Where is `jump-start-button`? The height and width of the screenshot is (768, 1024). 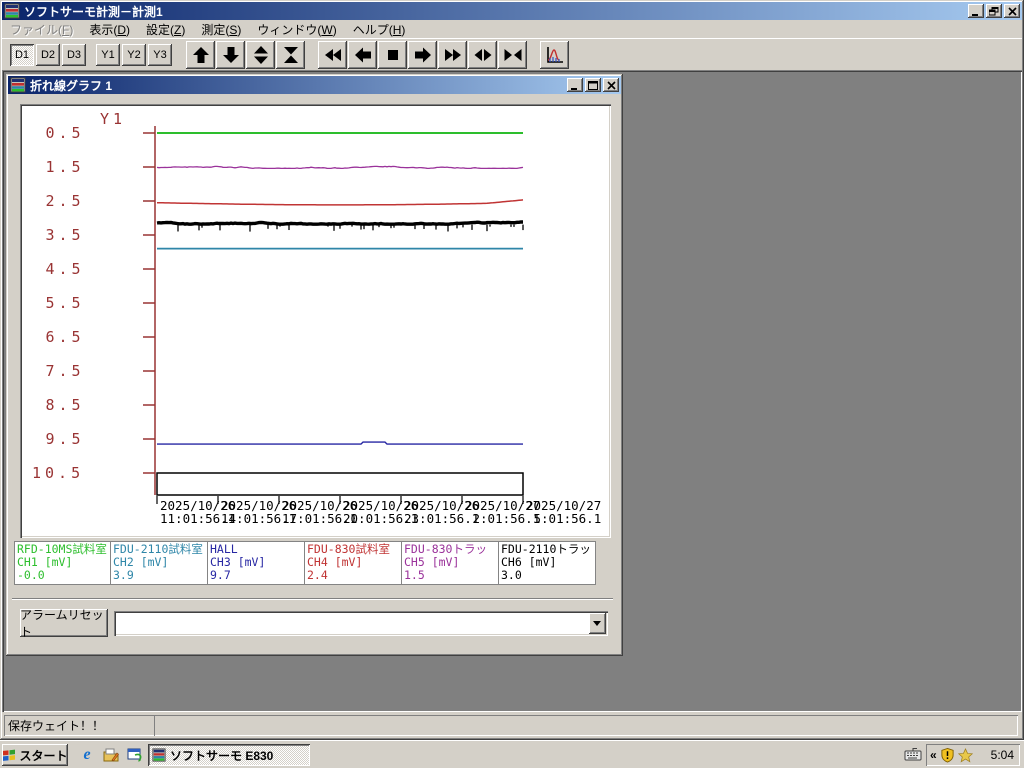 jump-start-button is located at coordinates (332, 55).